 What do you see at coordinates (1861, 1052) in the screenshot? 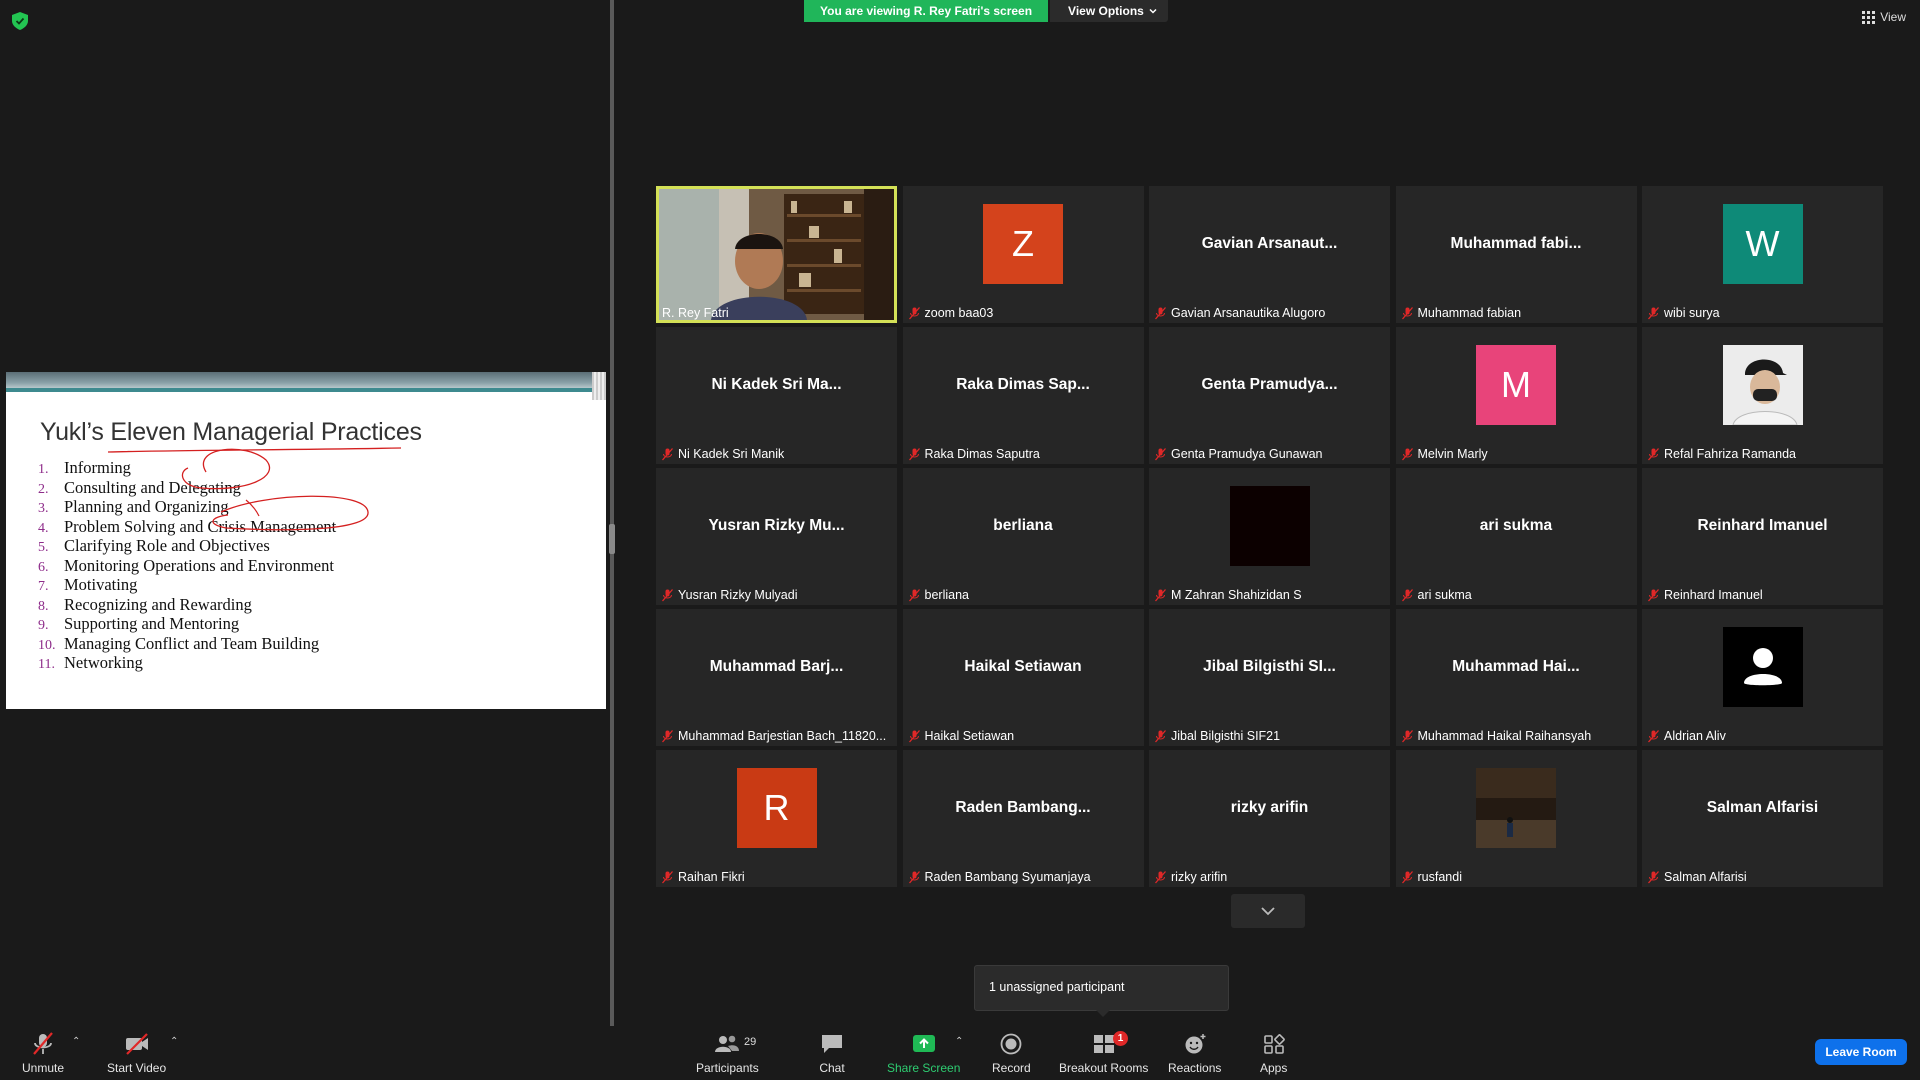
I see `leave-room-button: Leave Room` at bounding box center [1861, 1052].